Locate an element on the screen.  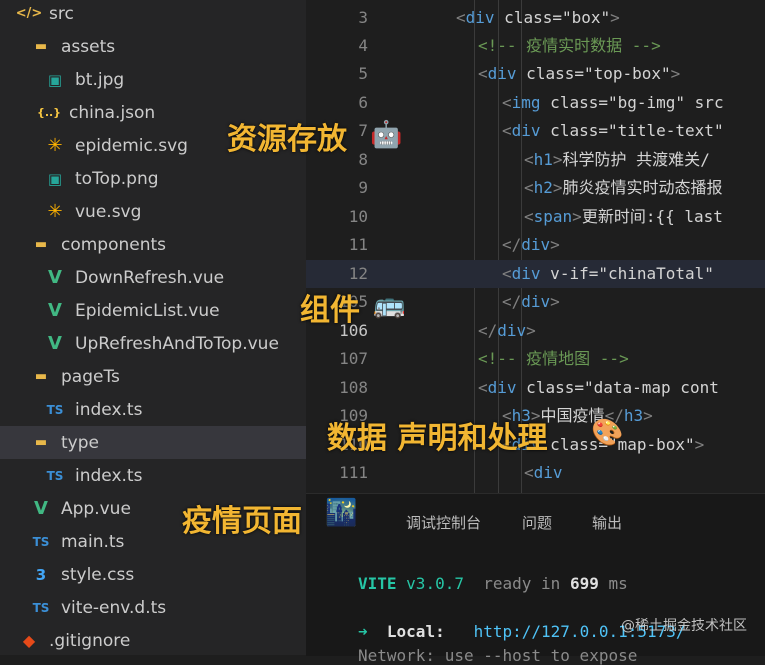
explorer-item-label: main.ts is located at coordinates (93, 541).